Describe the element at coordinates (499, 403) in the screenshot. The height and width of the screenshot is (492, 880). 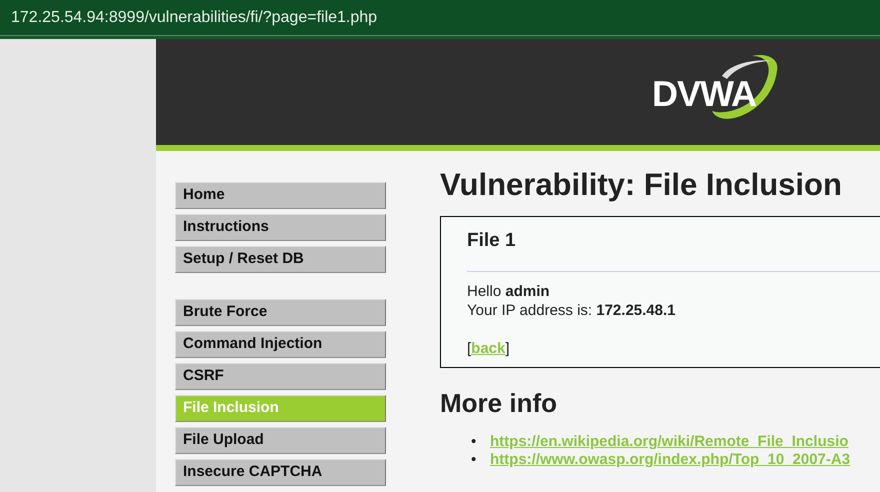
I see `section-heading: More info` at that location.